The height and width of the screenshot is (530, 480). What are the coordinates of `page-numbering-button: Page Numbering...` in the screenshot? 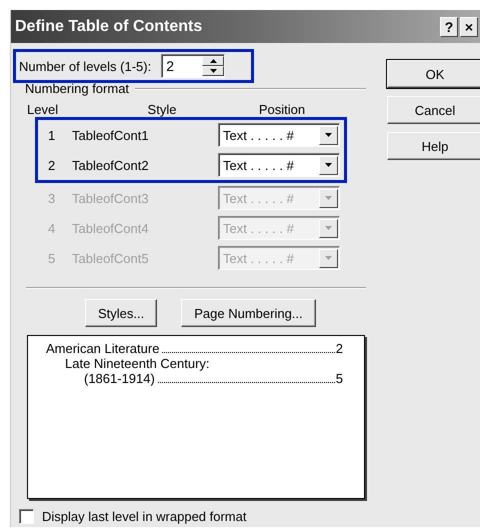 It's located at (248, 313).